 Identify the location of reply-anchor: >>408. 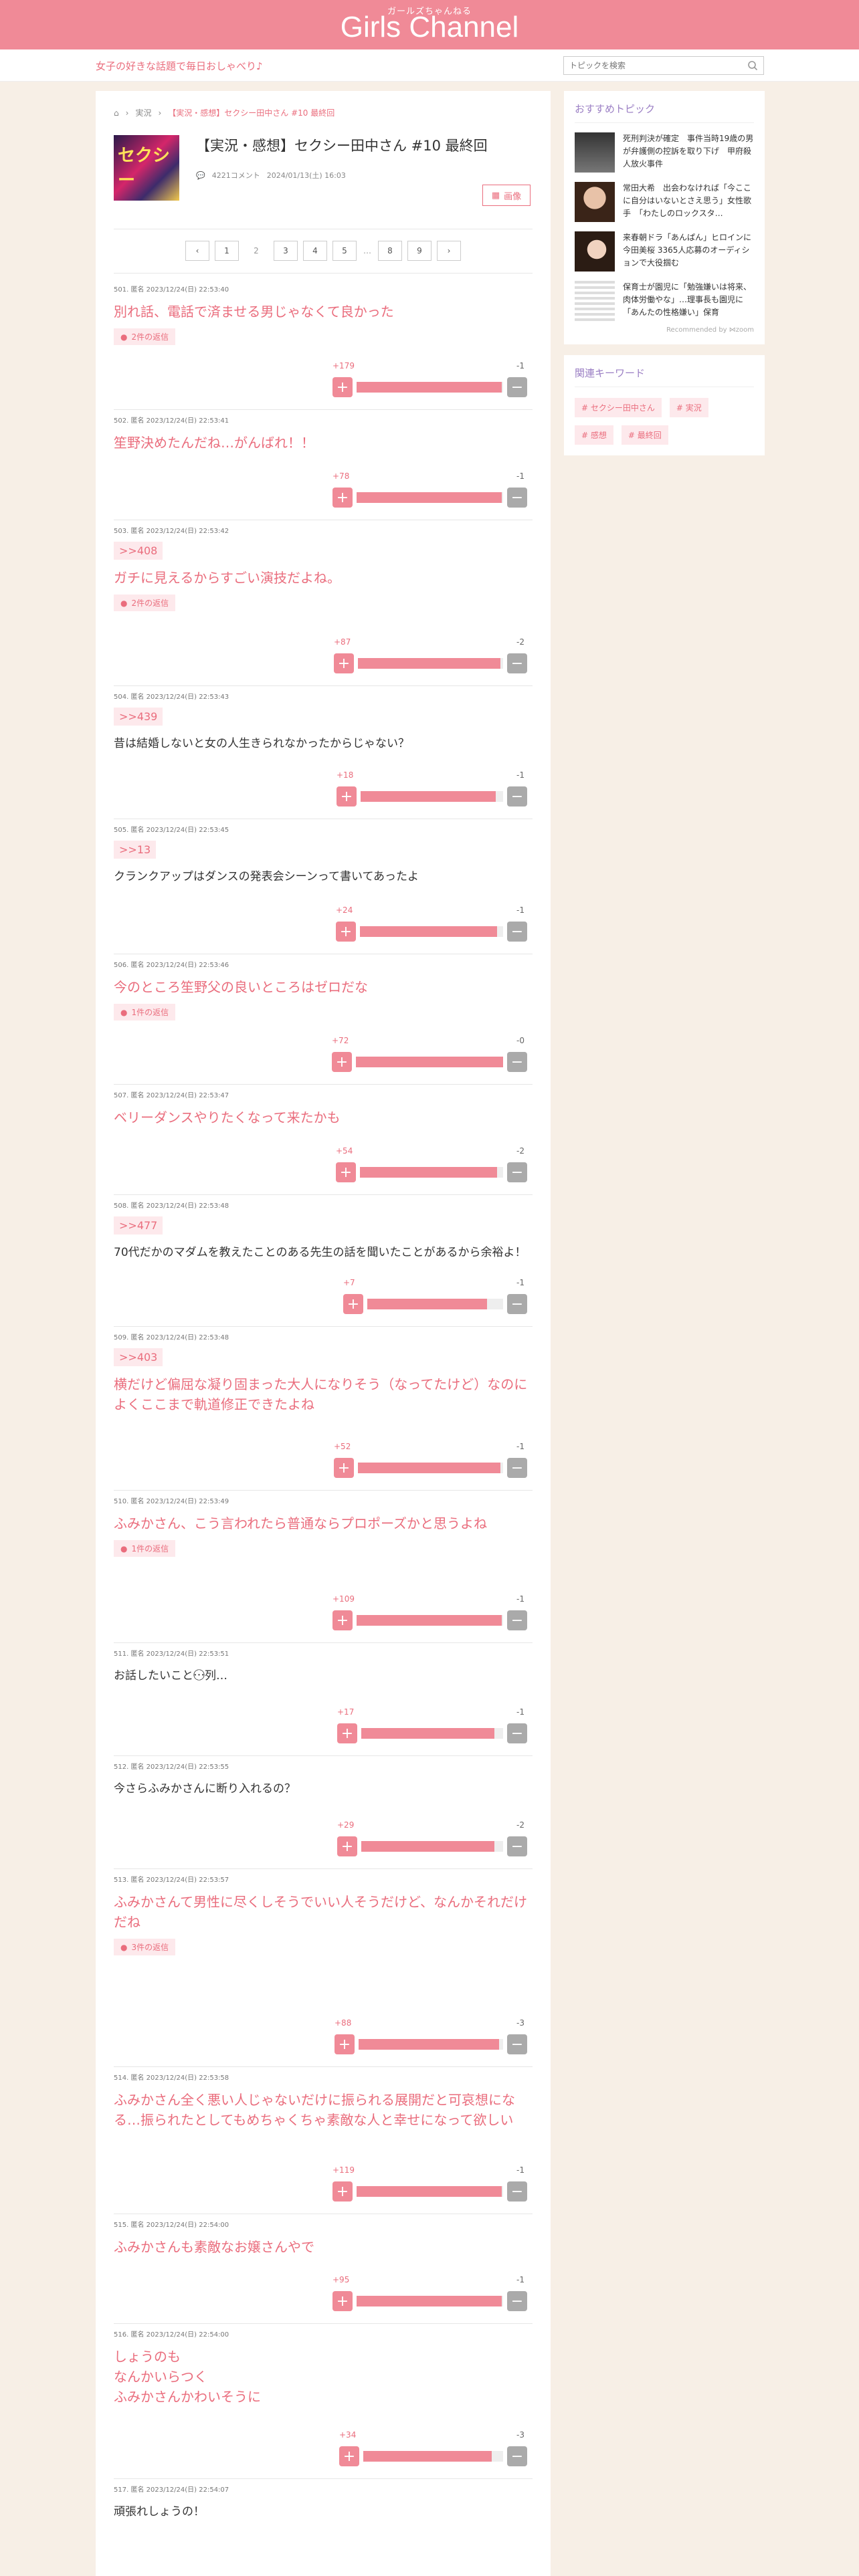
(138, 551).